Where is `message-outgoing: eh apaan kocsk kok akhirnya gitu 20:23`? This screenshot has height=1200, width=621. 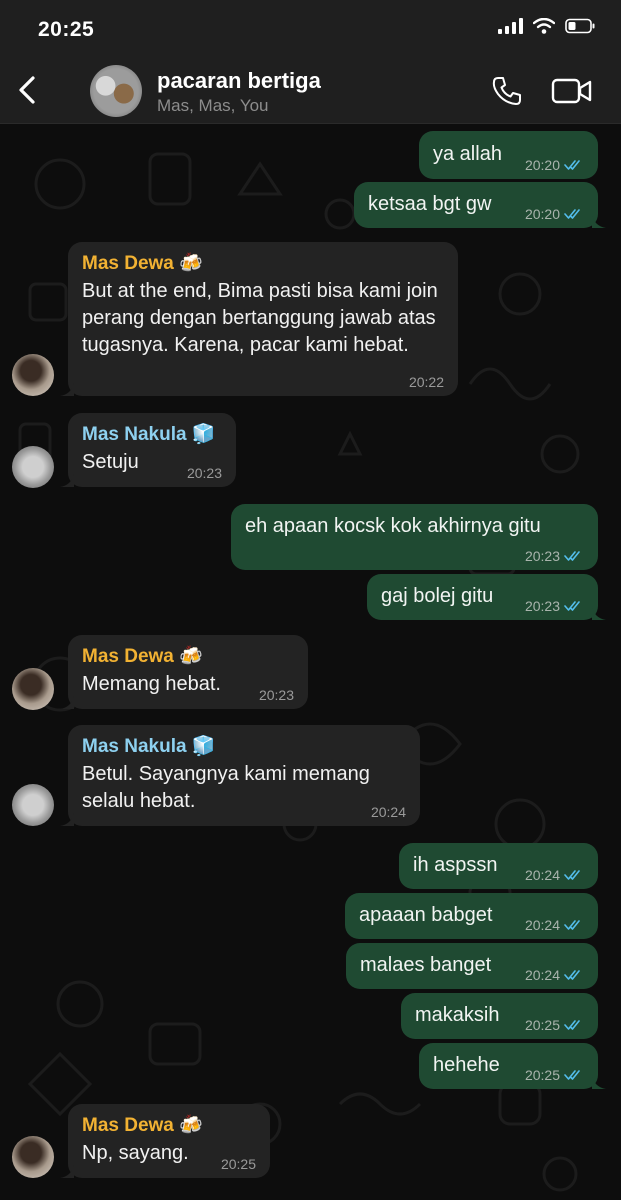
message-outgoing: eh apaan kocsk kok akhirnya gitu 20:23 is located at coordinates (414, 537).